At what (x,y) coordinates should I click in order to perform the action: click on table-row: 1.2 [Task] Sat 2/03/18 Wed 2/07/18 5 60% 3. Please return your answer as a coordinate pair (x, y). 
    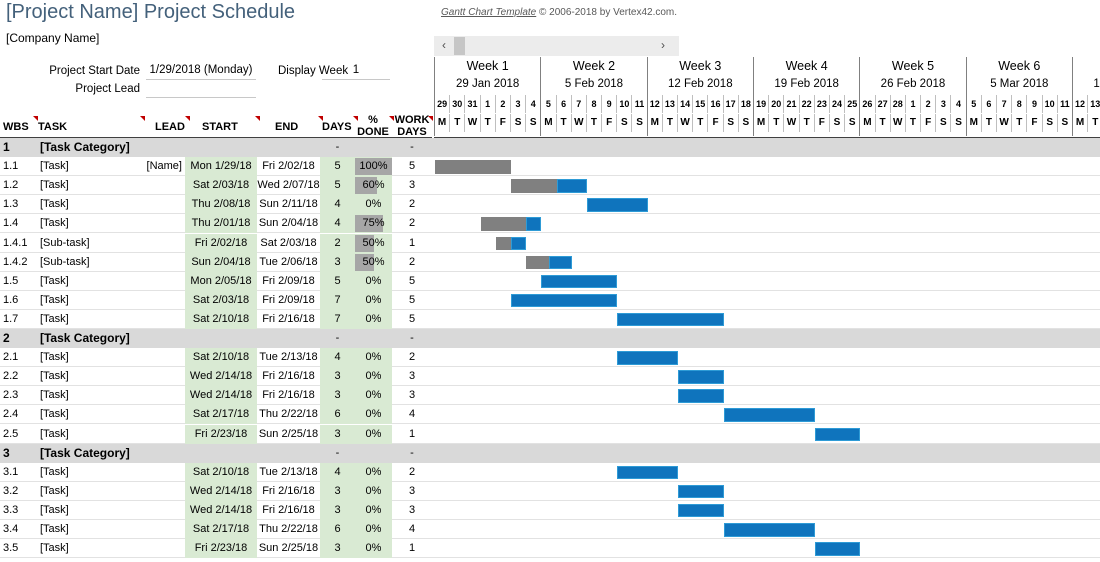
    Looking at the image, I should click on (550, 186).